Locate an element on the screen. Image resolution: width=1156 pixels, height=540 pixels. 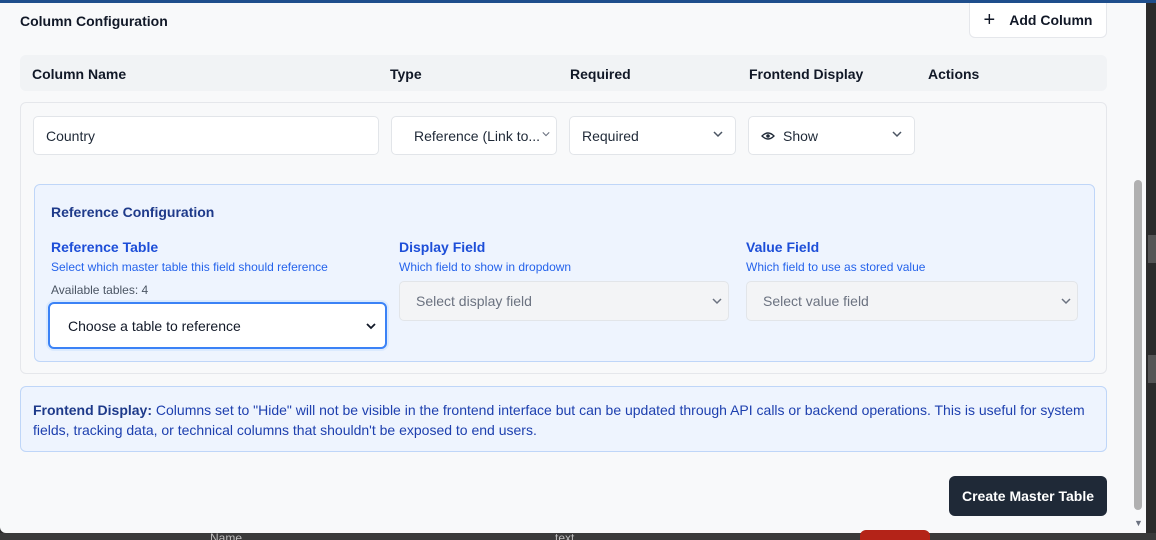
add-column-button: + Add Column is located at coordinates (1038, 20).